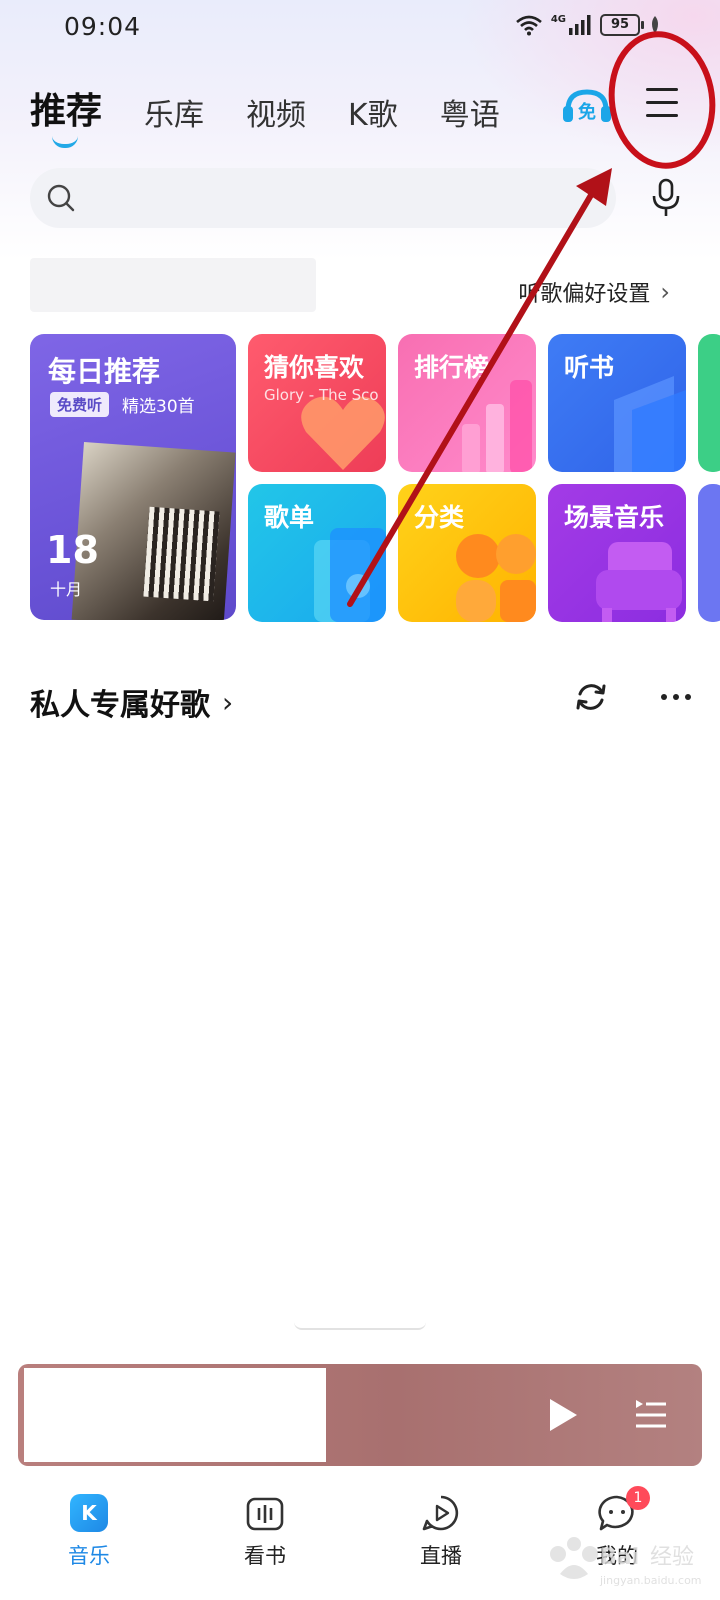 This screenshot has height=1600, width=720. What do you see at coordinates (80, 404) in the screenshot?
I see `free-listen-tag: 免费听` at bounding box center [80, 404].